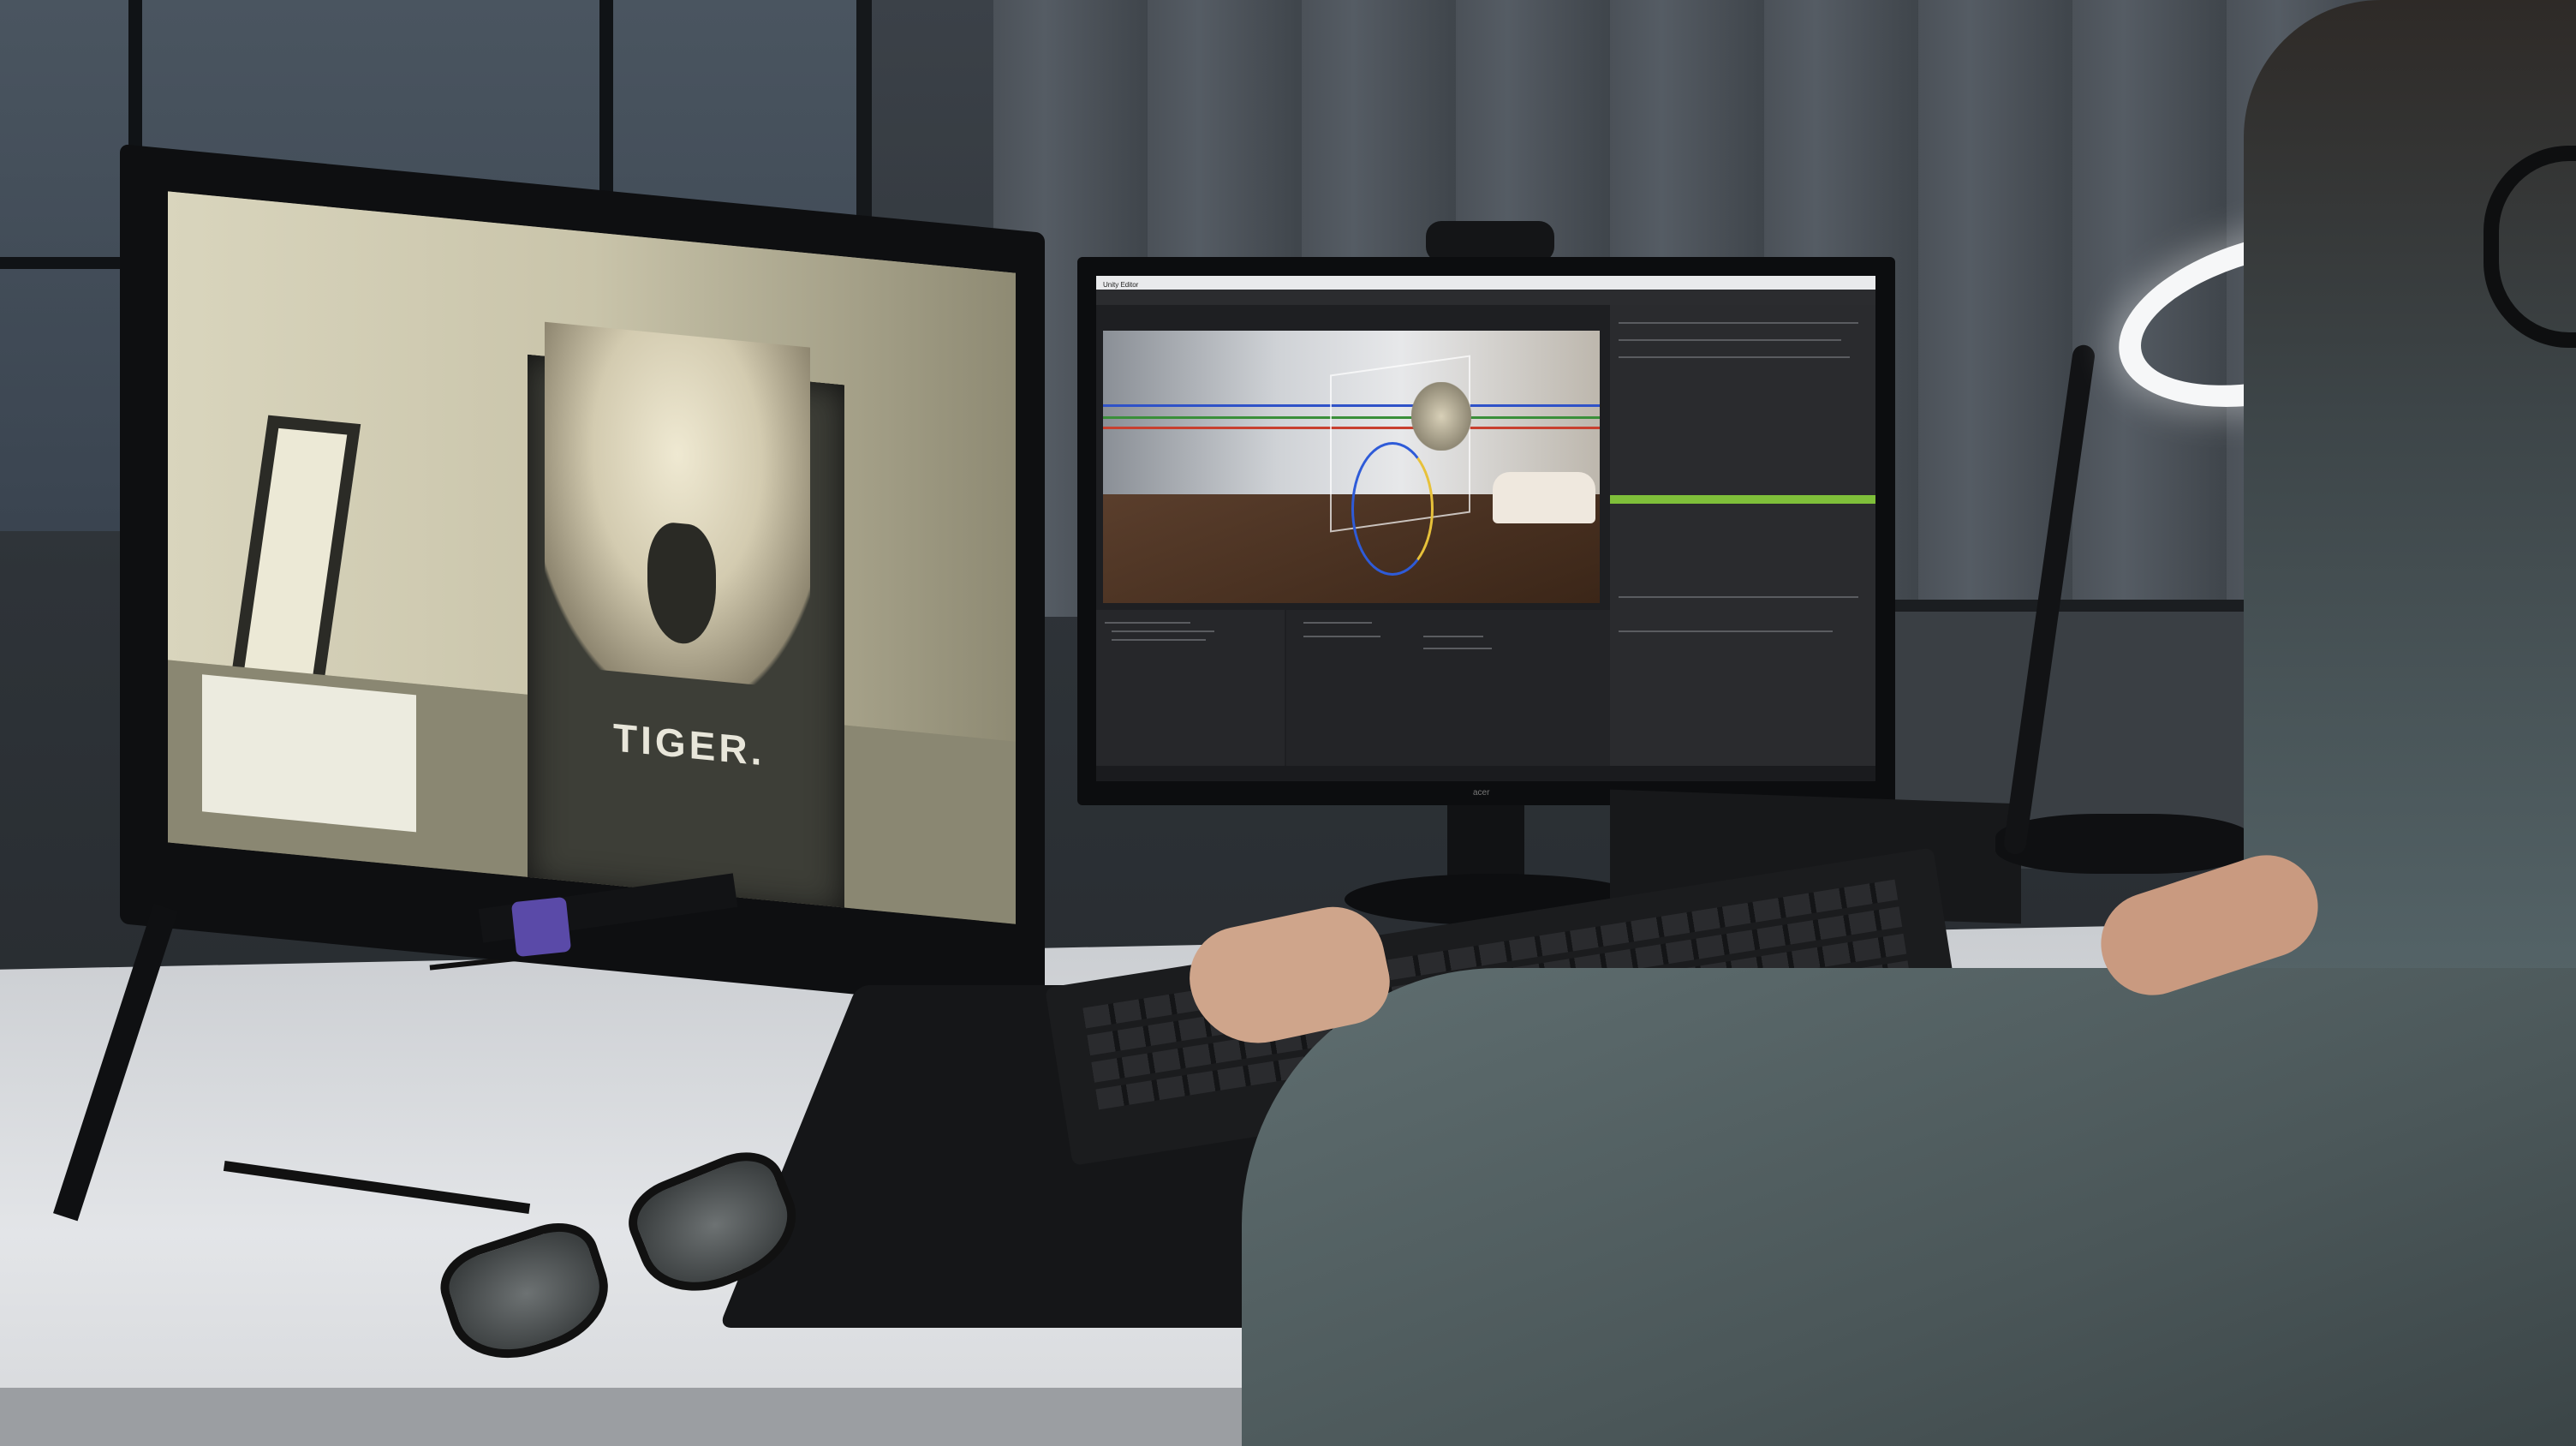  What do you see at coordinates (1121, 285) in the screenshot?
I see `app-title: Unity Editor` at bounding box center [1121, 285].